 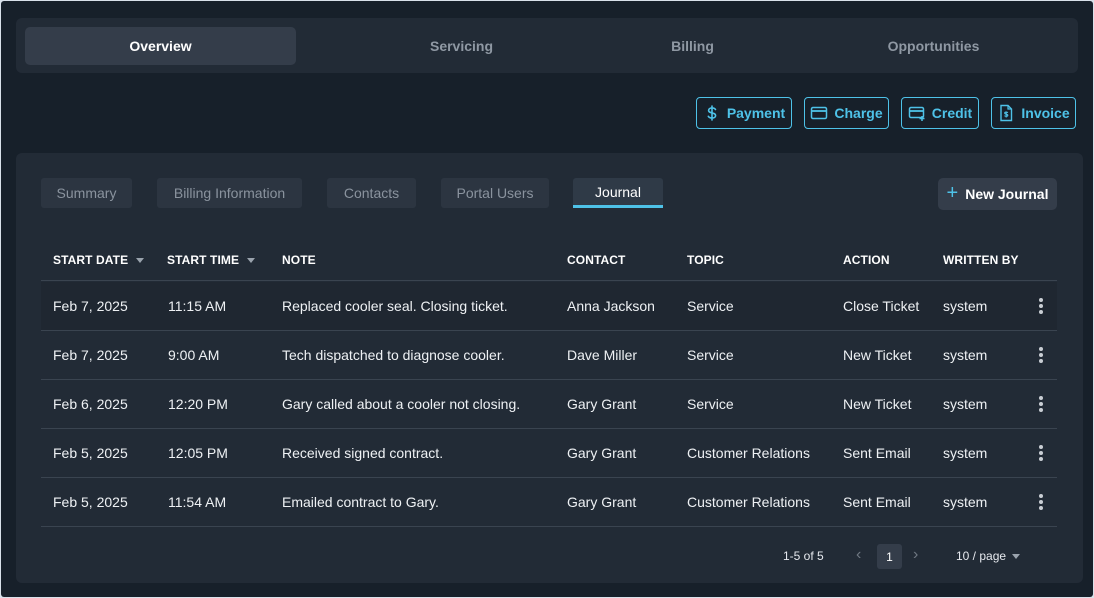 I want to click on charge-button: Charge, so click(x=846, y=113).